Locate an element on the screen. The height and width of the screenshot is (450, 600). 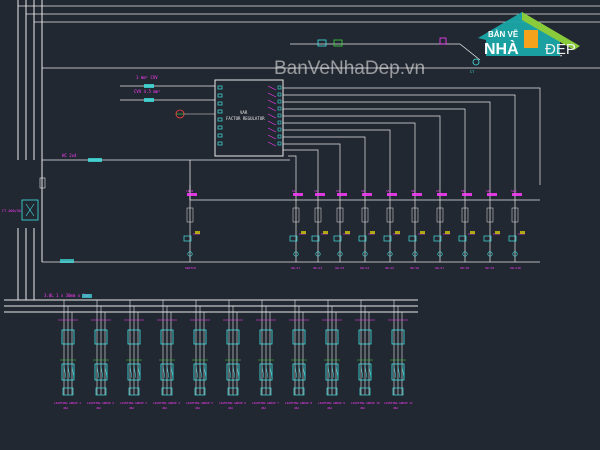
feeder-name: LIGHTING GROUP 8 is located at coordinates (298, 403).